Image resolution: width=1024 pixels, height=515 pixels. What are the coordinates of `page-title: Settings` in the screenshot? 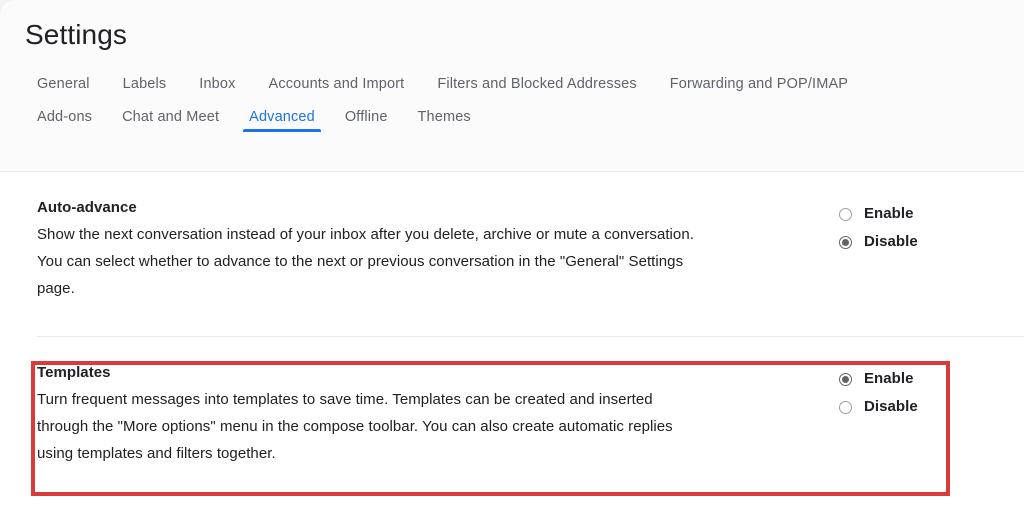 It's located at (76, 34).